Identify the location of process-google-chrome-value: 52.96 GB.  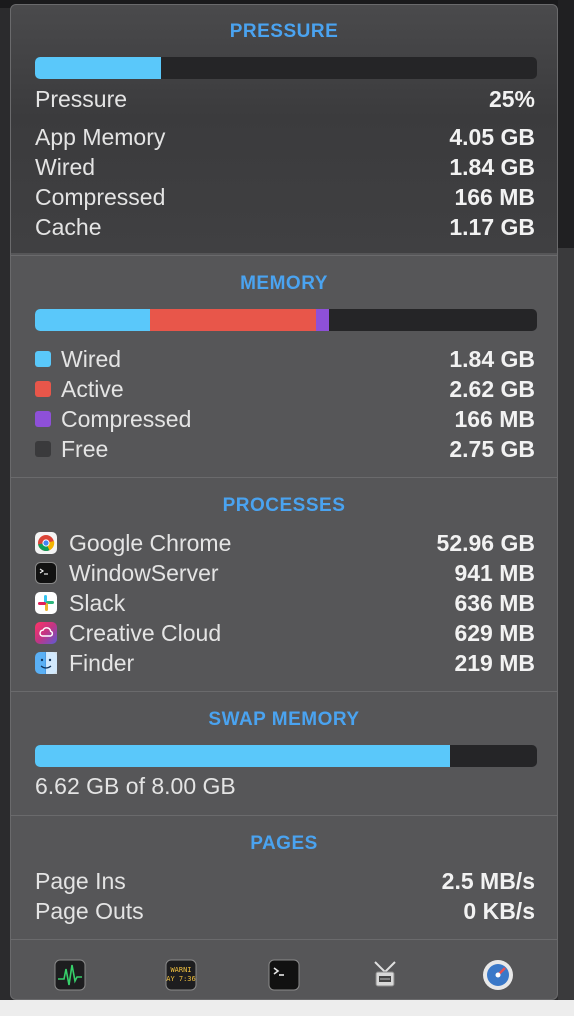
(485, 542).